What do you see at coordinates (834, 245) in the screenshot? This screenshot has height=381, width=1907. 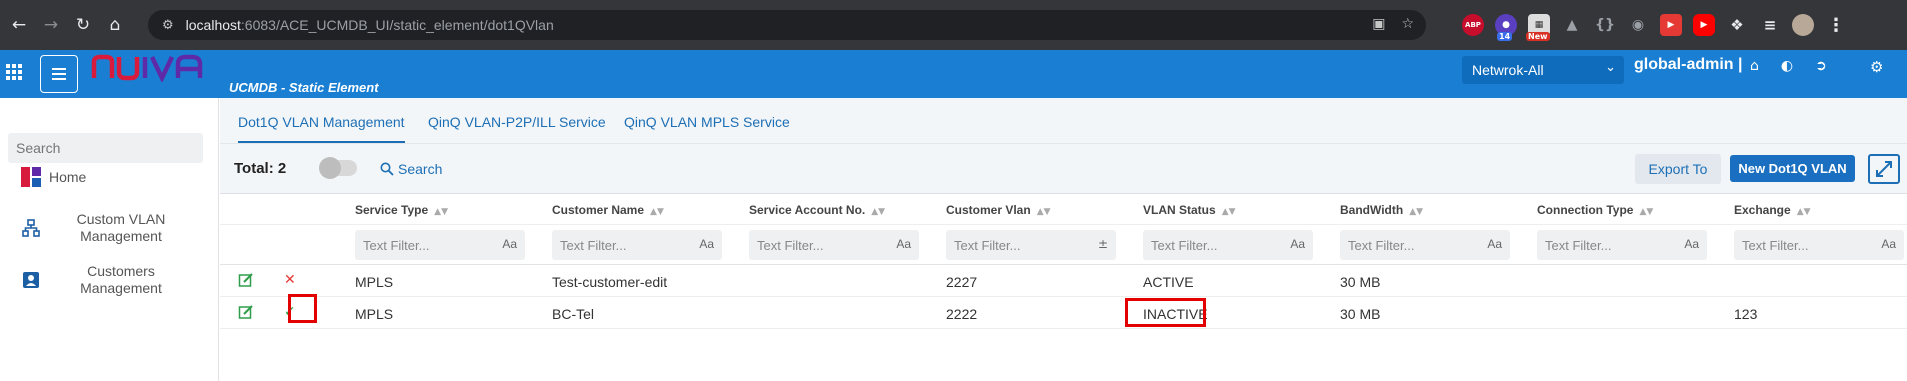 I see `service-account-filter: Text Filter... Aa` at bounding box center [834, 245].